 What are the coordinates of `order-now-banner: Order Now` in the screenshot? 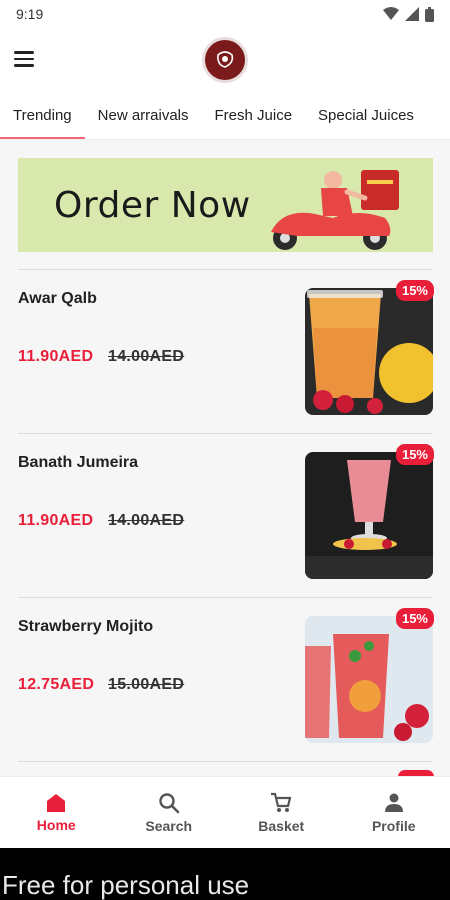 It's located at (225, 205).